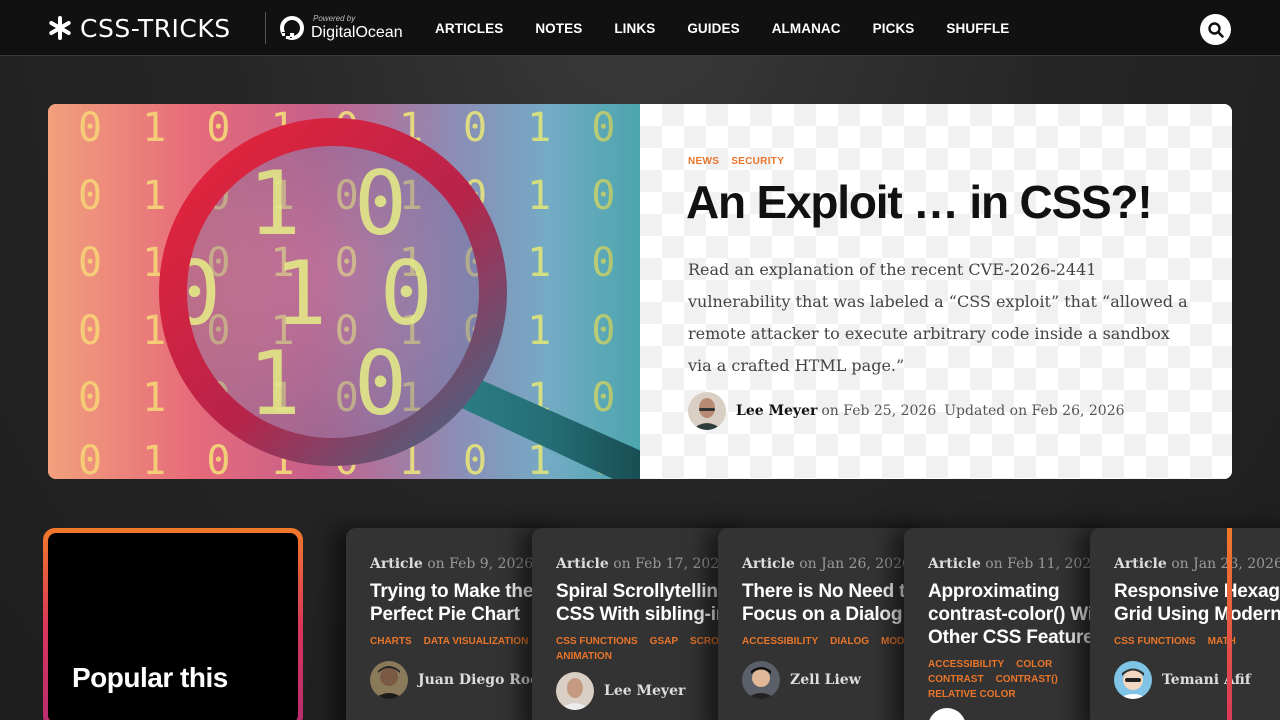 The height and width of the screenshot is (720, 1280). I want to click on card-date: on Jan 26, 2026, so click(855, 564).